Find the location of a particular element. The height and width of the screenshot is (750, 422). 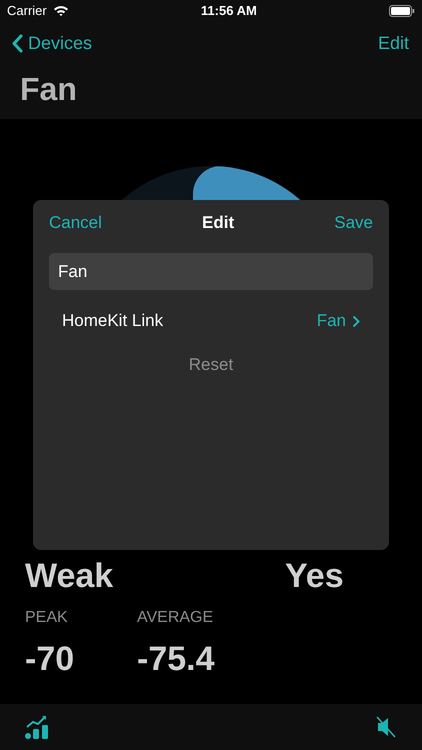

page-title: Fan is located at coordinates (48, 89).